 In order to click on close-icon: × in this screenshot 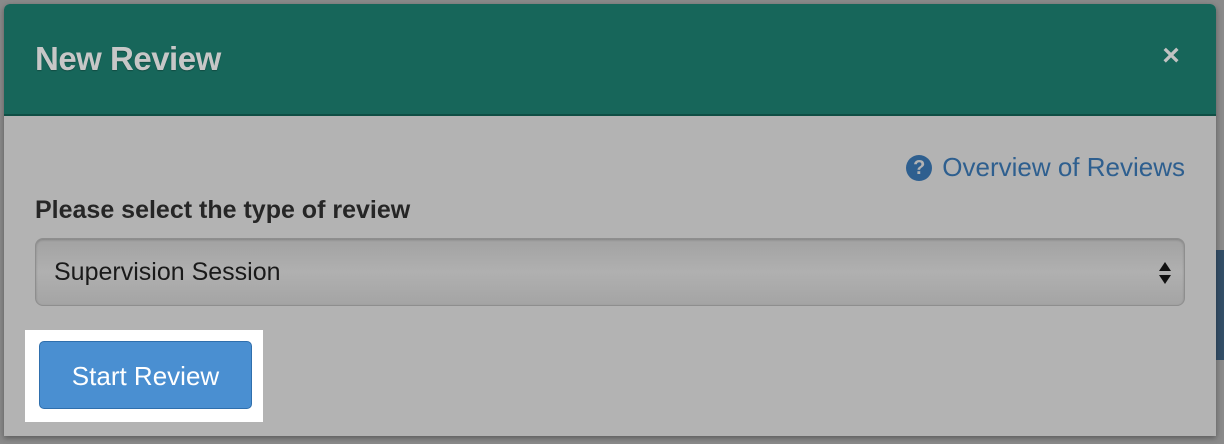, I will do `click(1171, 56)`.